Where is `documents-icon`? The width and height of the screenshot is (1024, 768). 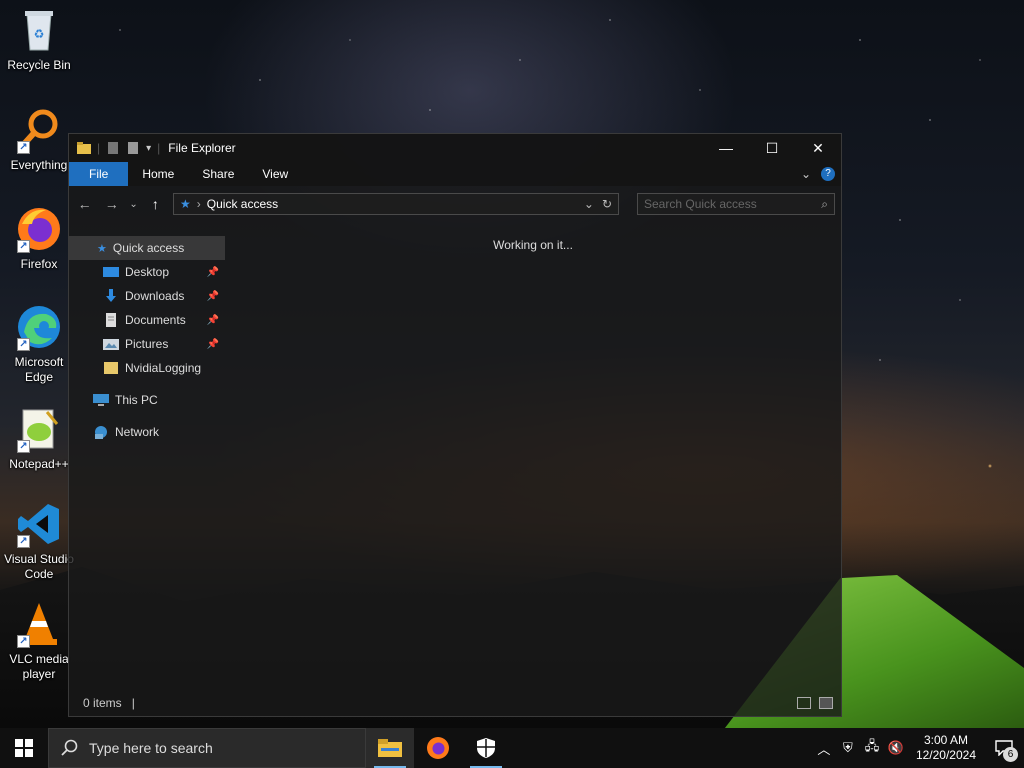 documents-icon is located at coordinates (111, 320).